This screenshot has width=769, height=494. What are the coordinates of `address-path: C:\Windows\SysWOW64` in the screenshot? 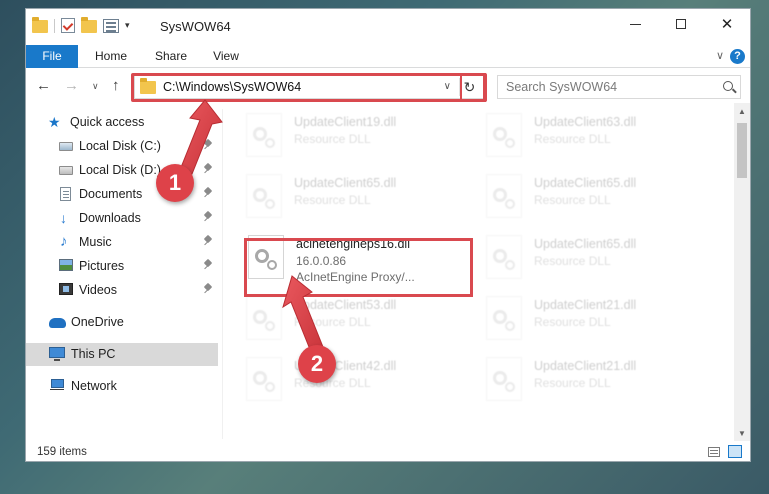 It's located at (232, 87).